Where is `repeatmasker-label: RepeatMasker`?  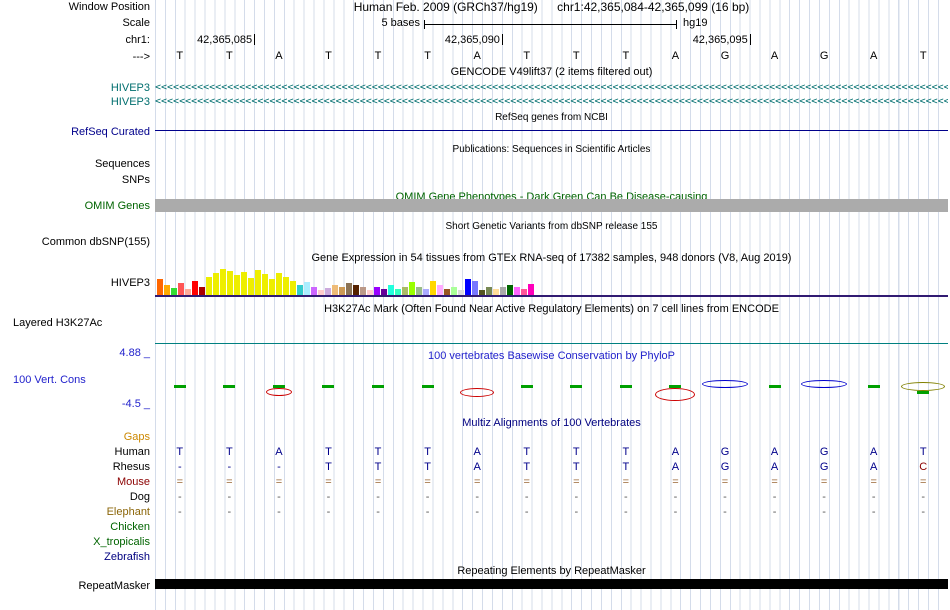
repeatmasker-label: RepeatMasker is located at coordinates (114, 586).